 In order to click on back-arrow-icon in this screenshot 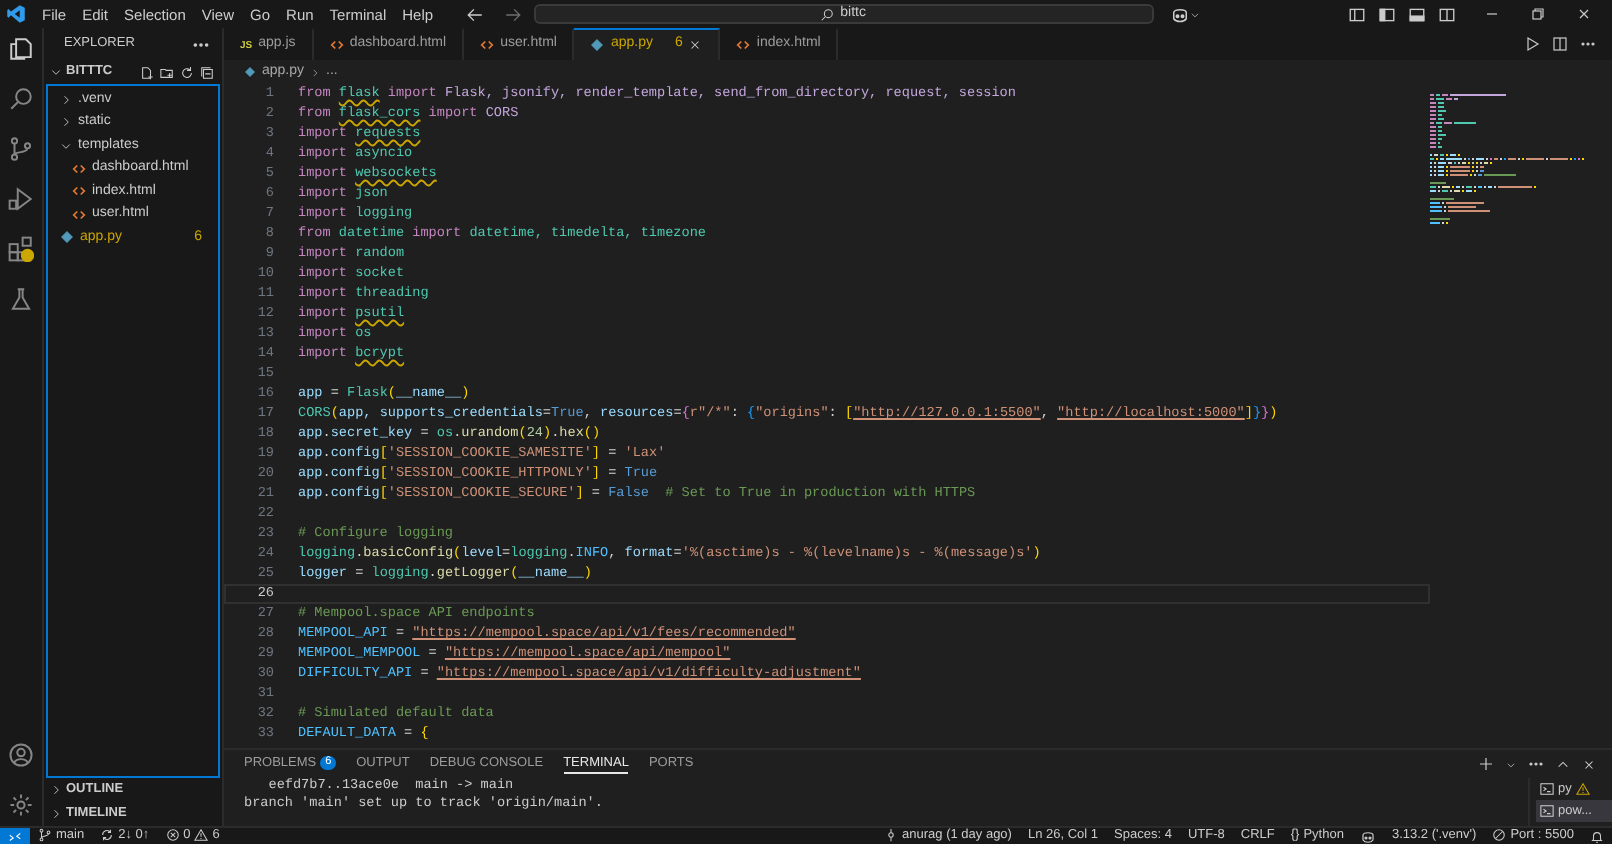, I will do `click(474, 14)`.